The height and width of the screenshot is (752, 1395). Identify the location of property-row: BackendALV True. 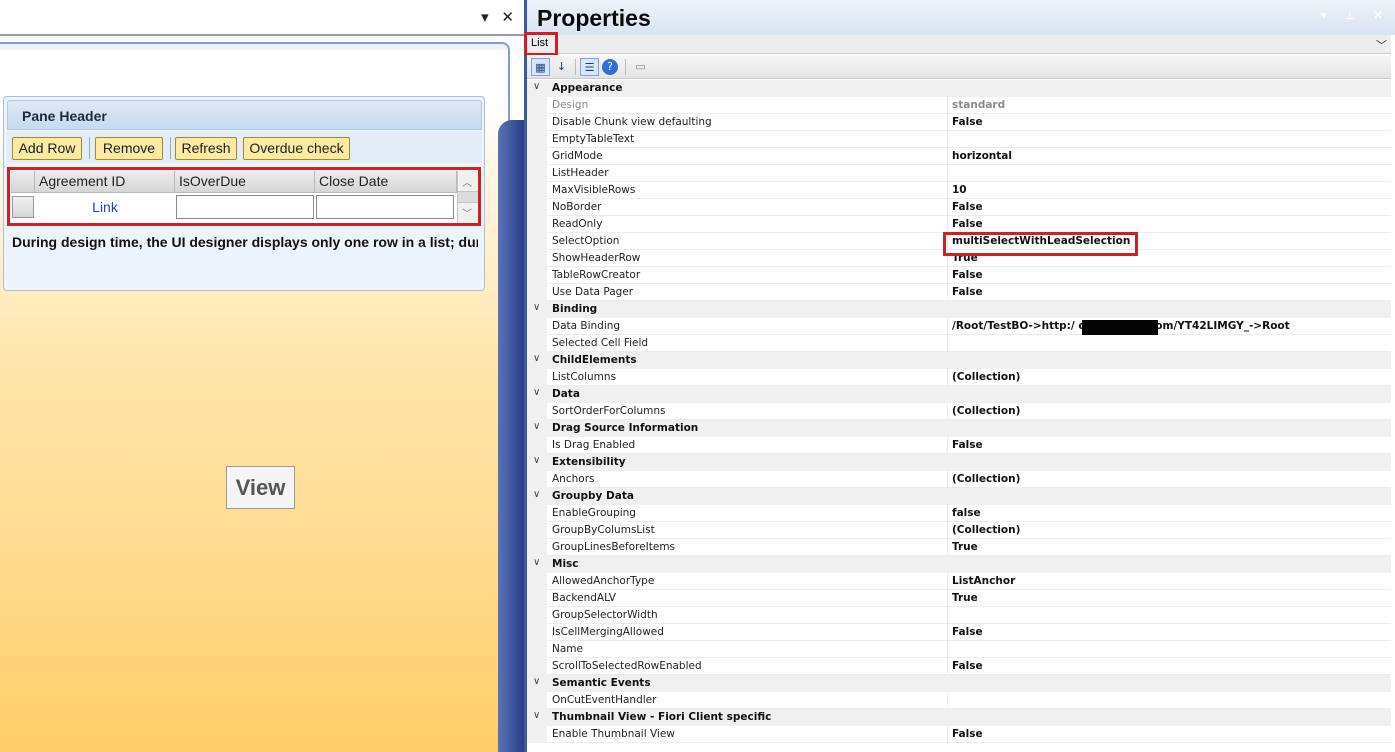
(959, 598).